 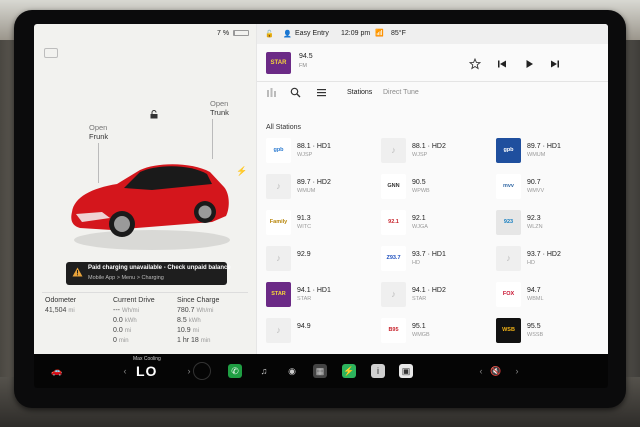 What do you see at coordinates (320, 371) in the screenshot?
I see `apps-icon: ▦` at bounding box center [320, 371].